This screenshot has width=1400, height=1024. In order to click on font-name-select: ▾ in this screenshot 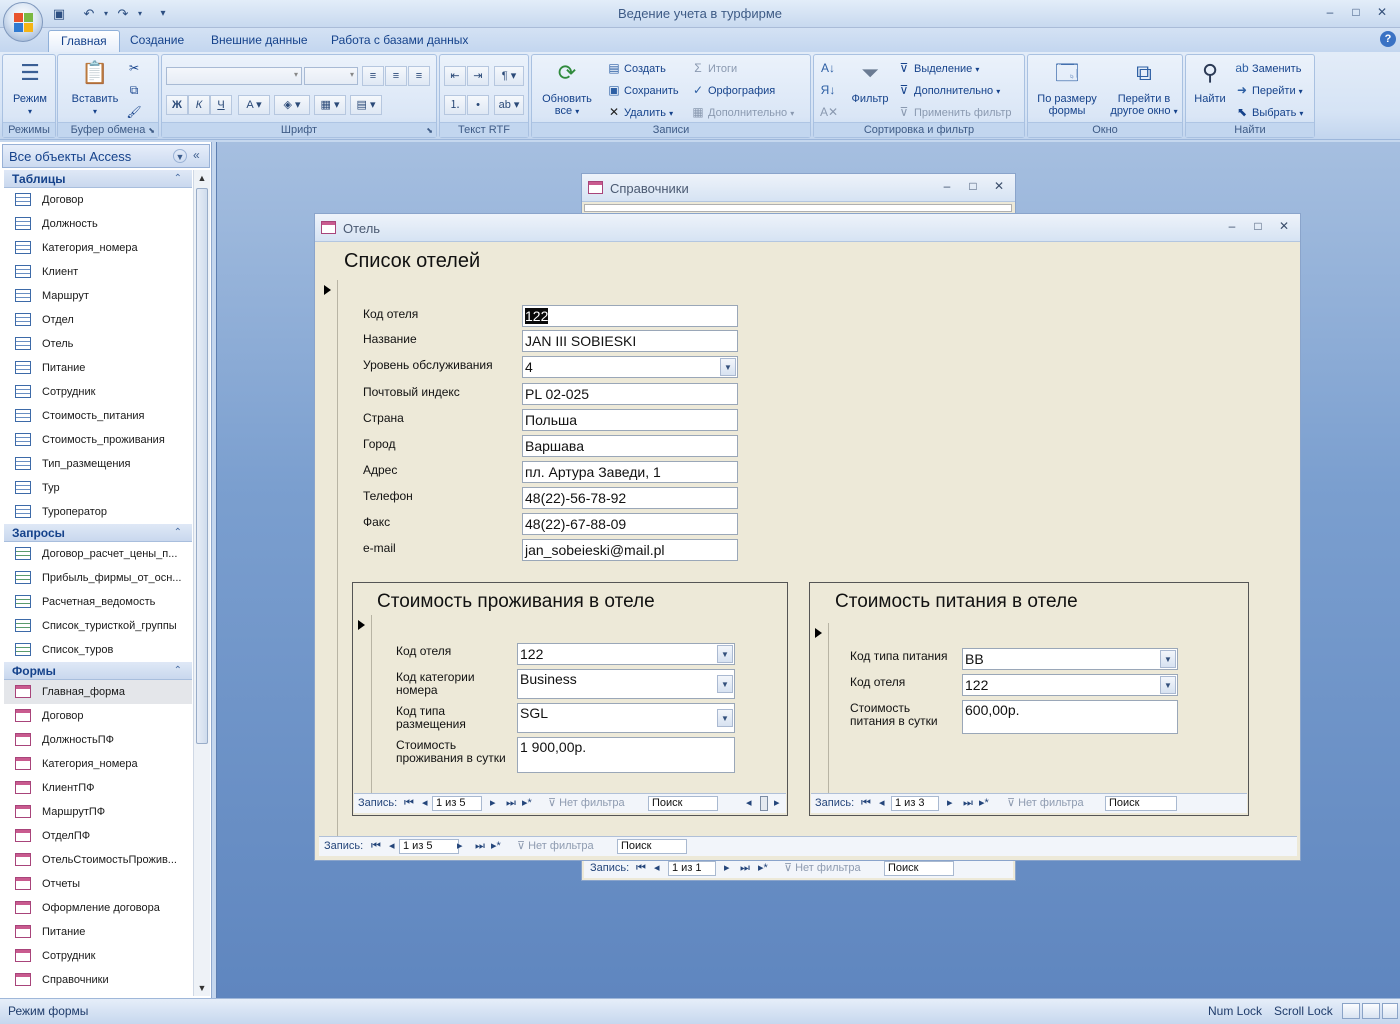, I will do `click(234, 76)`.